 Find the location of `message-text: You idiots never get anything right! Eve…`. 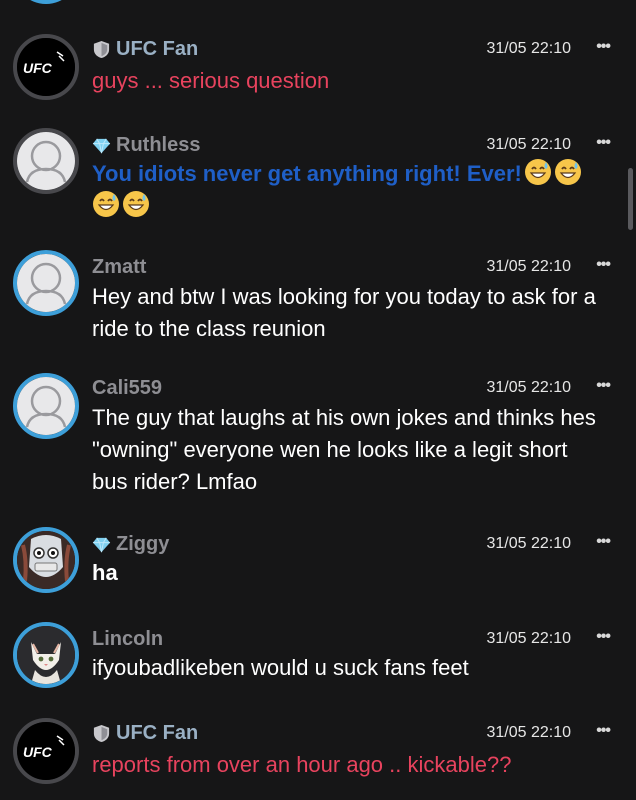

message-text: You idiots never get anything right! Eve… is located at coordinates (357, 190).